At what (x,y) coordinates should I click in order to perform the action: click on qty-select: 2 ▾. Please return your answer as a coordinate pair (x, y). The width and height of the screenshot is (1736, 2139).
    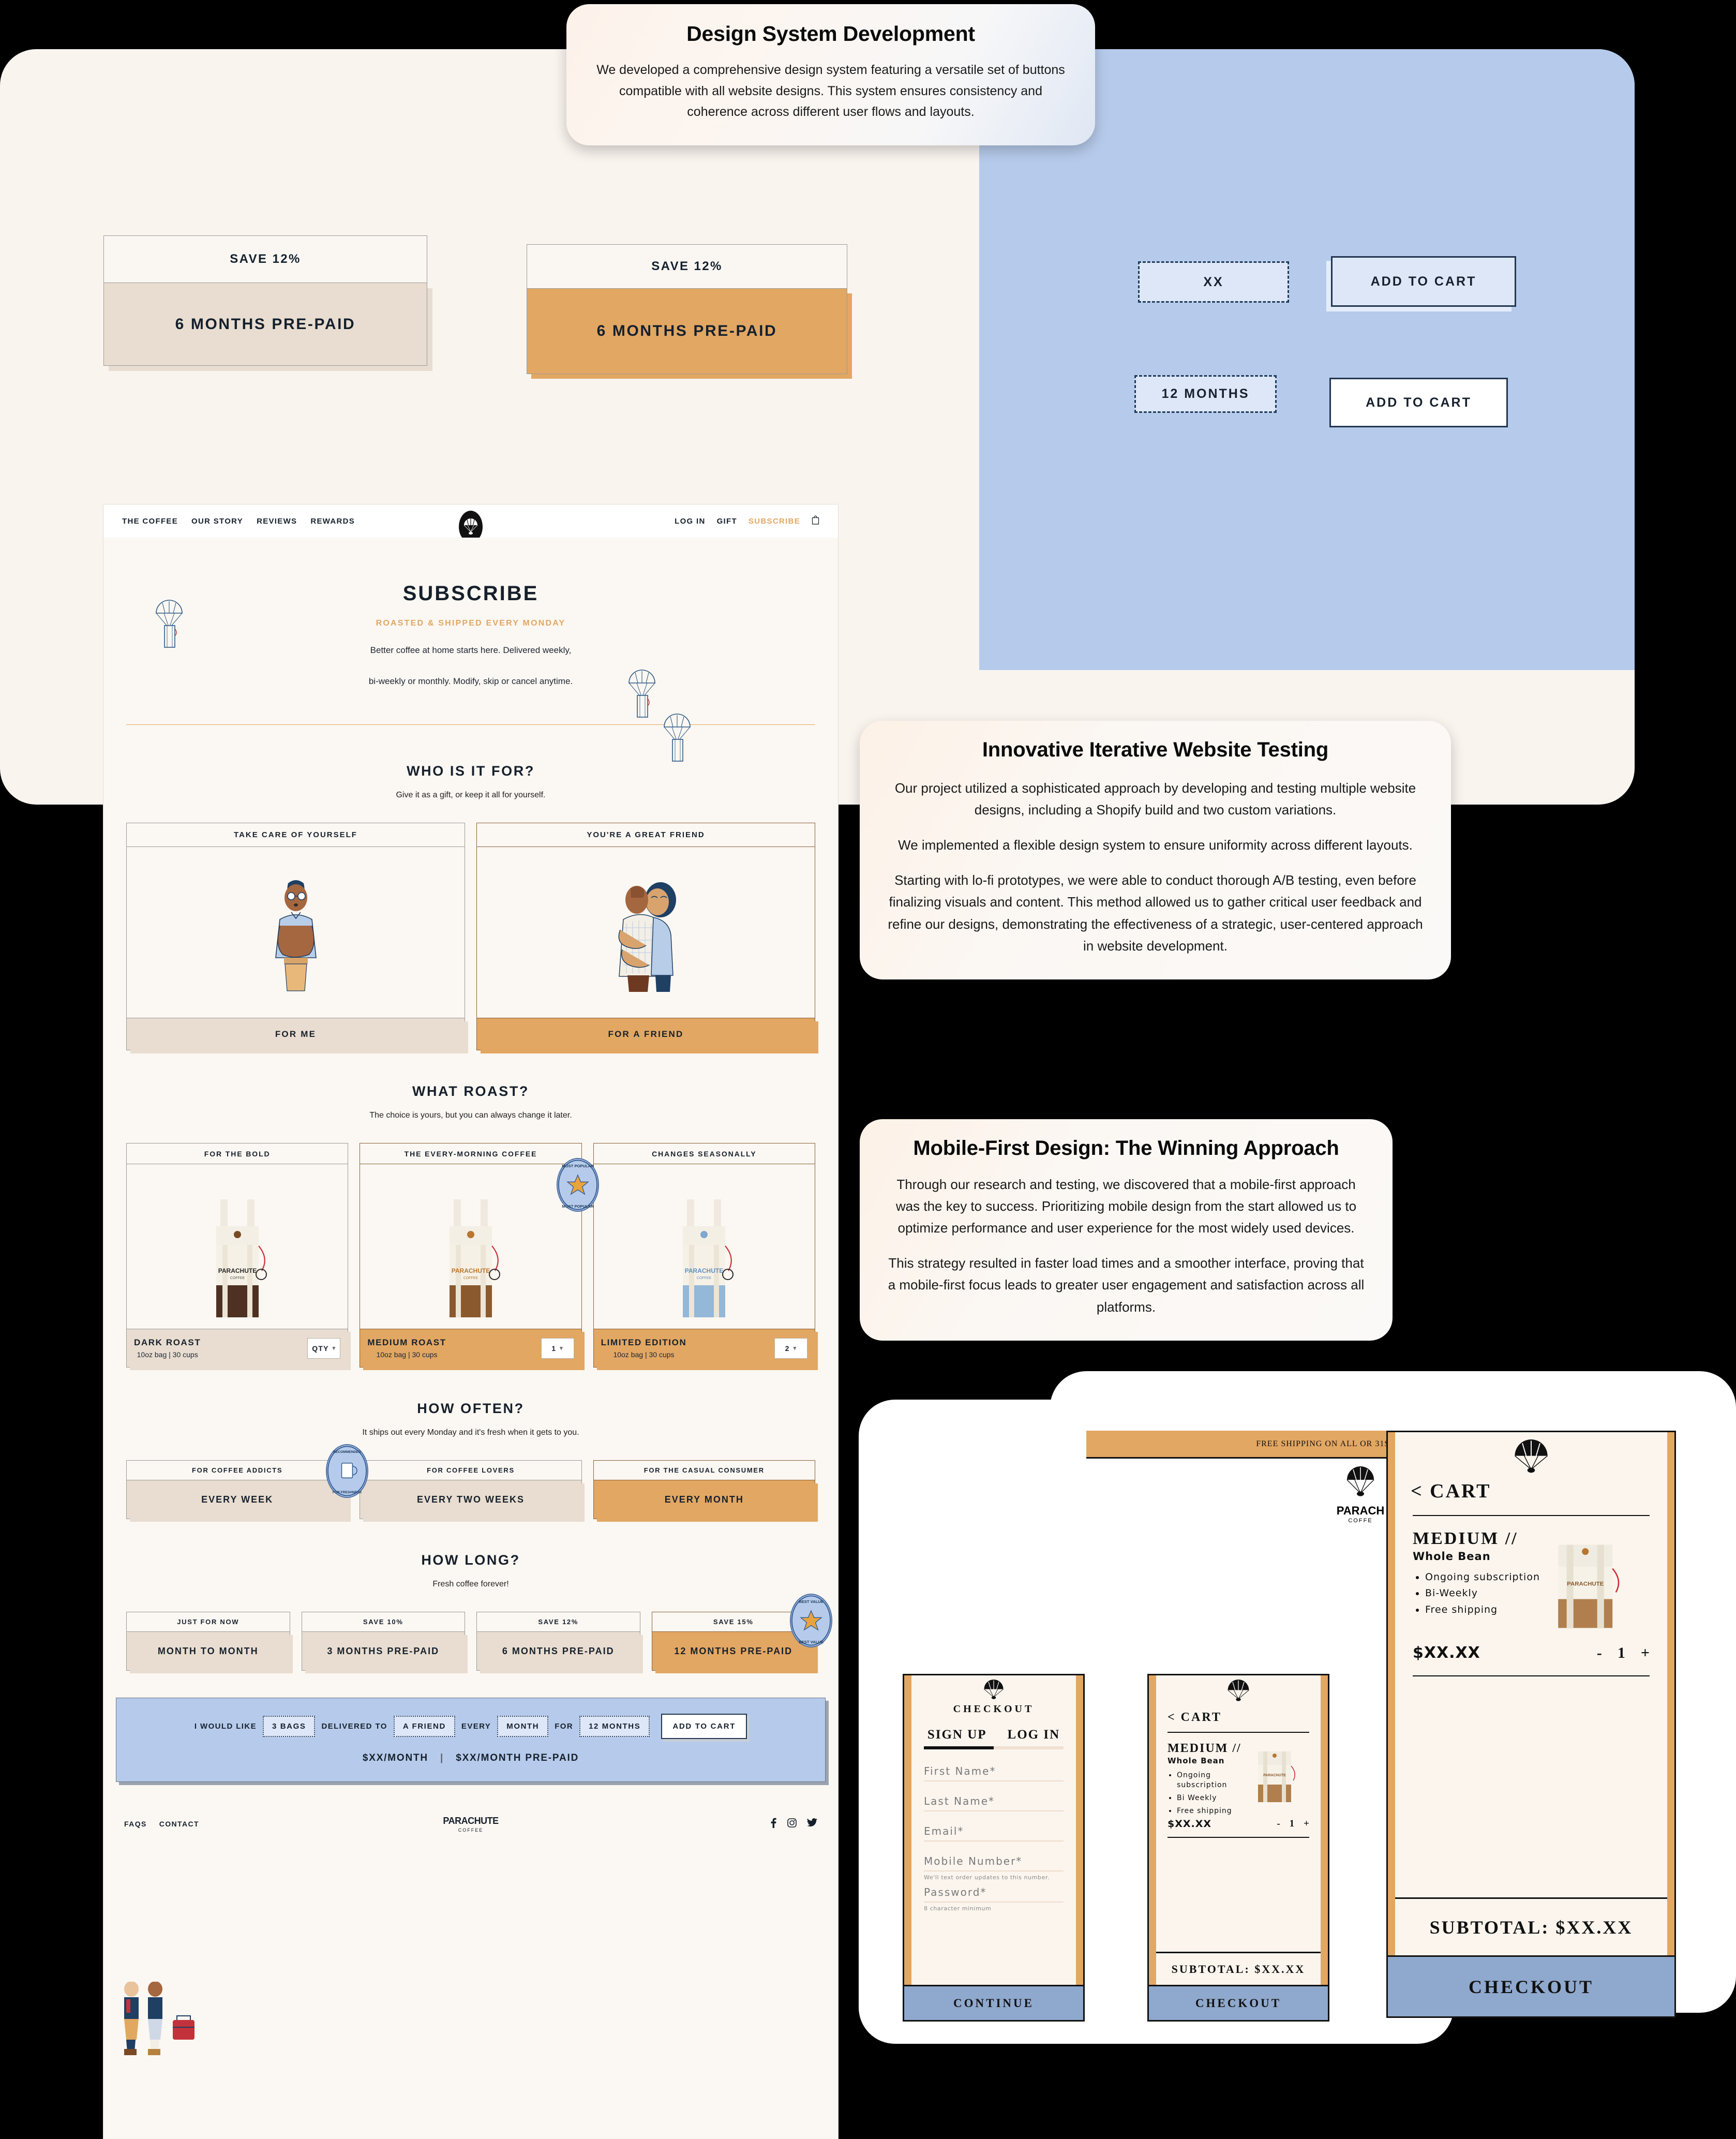
    Looking at the image, I should click on (790, 1349).